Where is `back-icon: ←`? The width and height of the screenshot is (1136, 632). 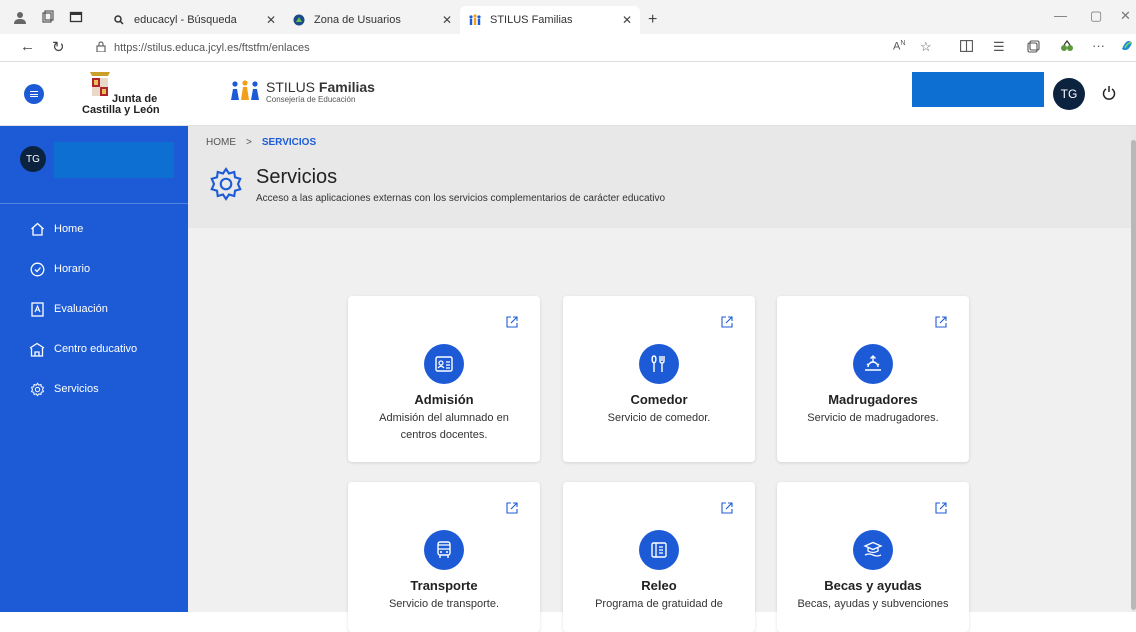 back-icon: ← is located at coordinates (27, 46).